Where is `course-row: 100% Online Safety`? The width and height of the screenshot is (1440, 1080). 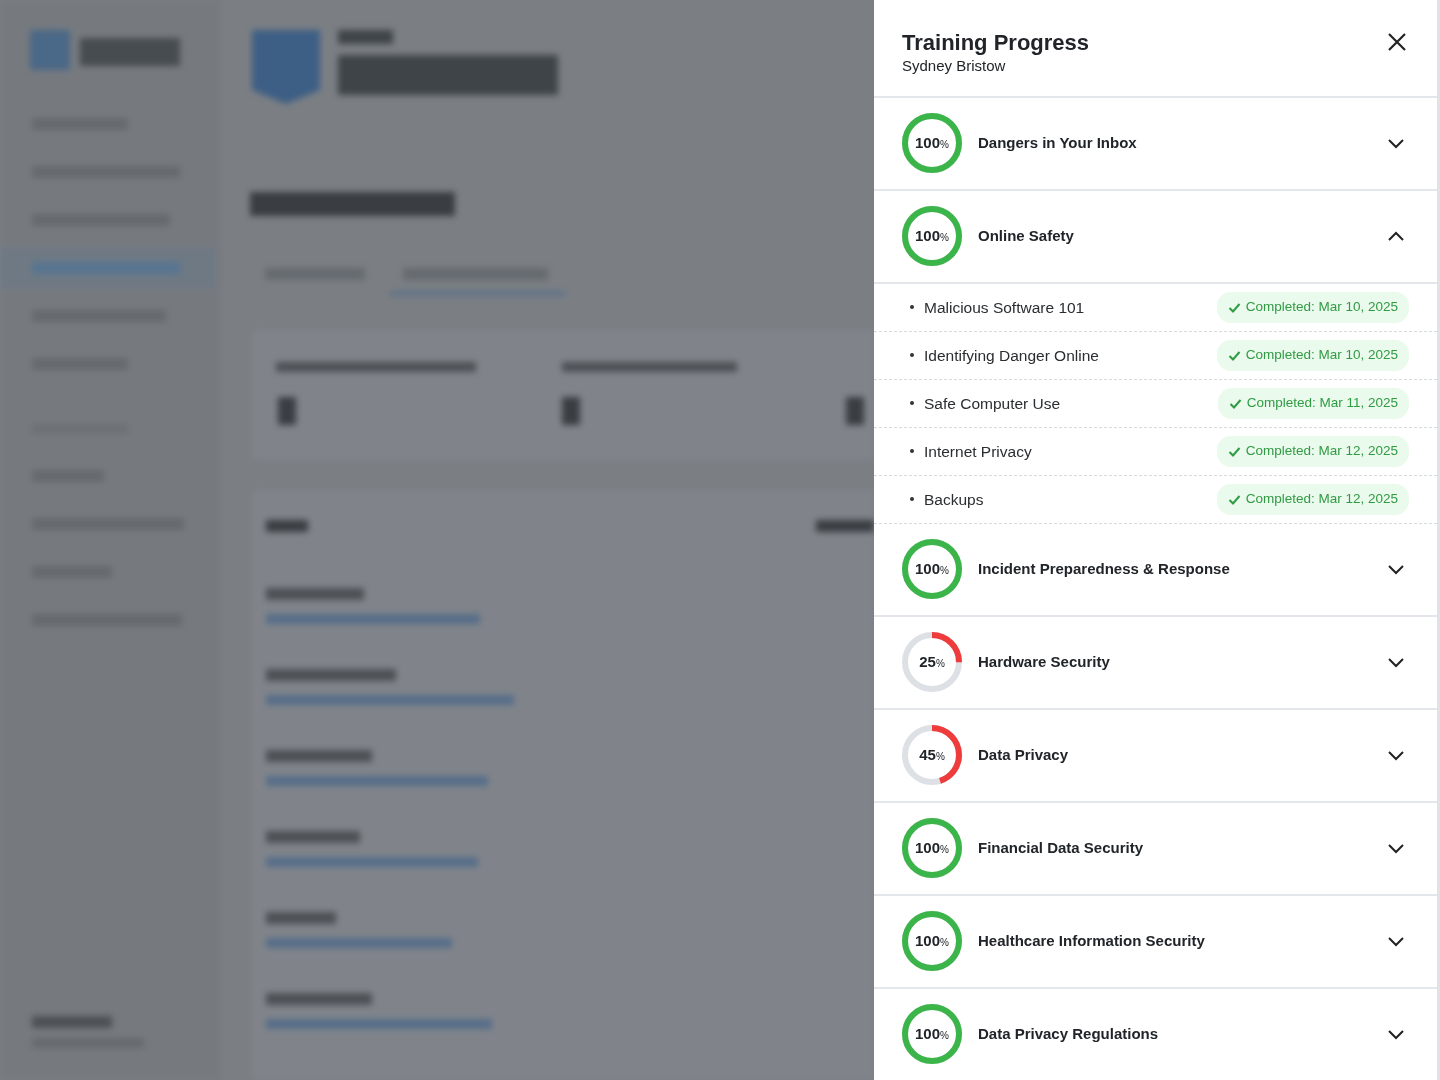 course-row: 100% Online Safety is located at coordinates (1155, 237).